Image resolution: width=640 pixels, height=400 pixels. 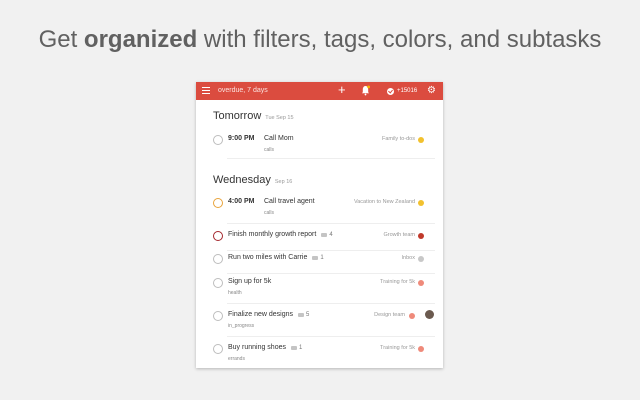 I want to click on karma-badge: +15016, so click(x=402, y=91).